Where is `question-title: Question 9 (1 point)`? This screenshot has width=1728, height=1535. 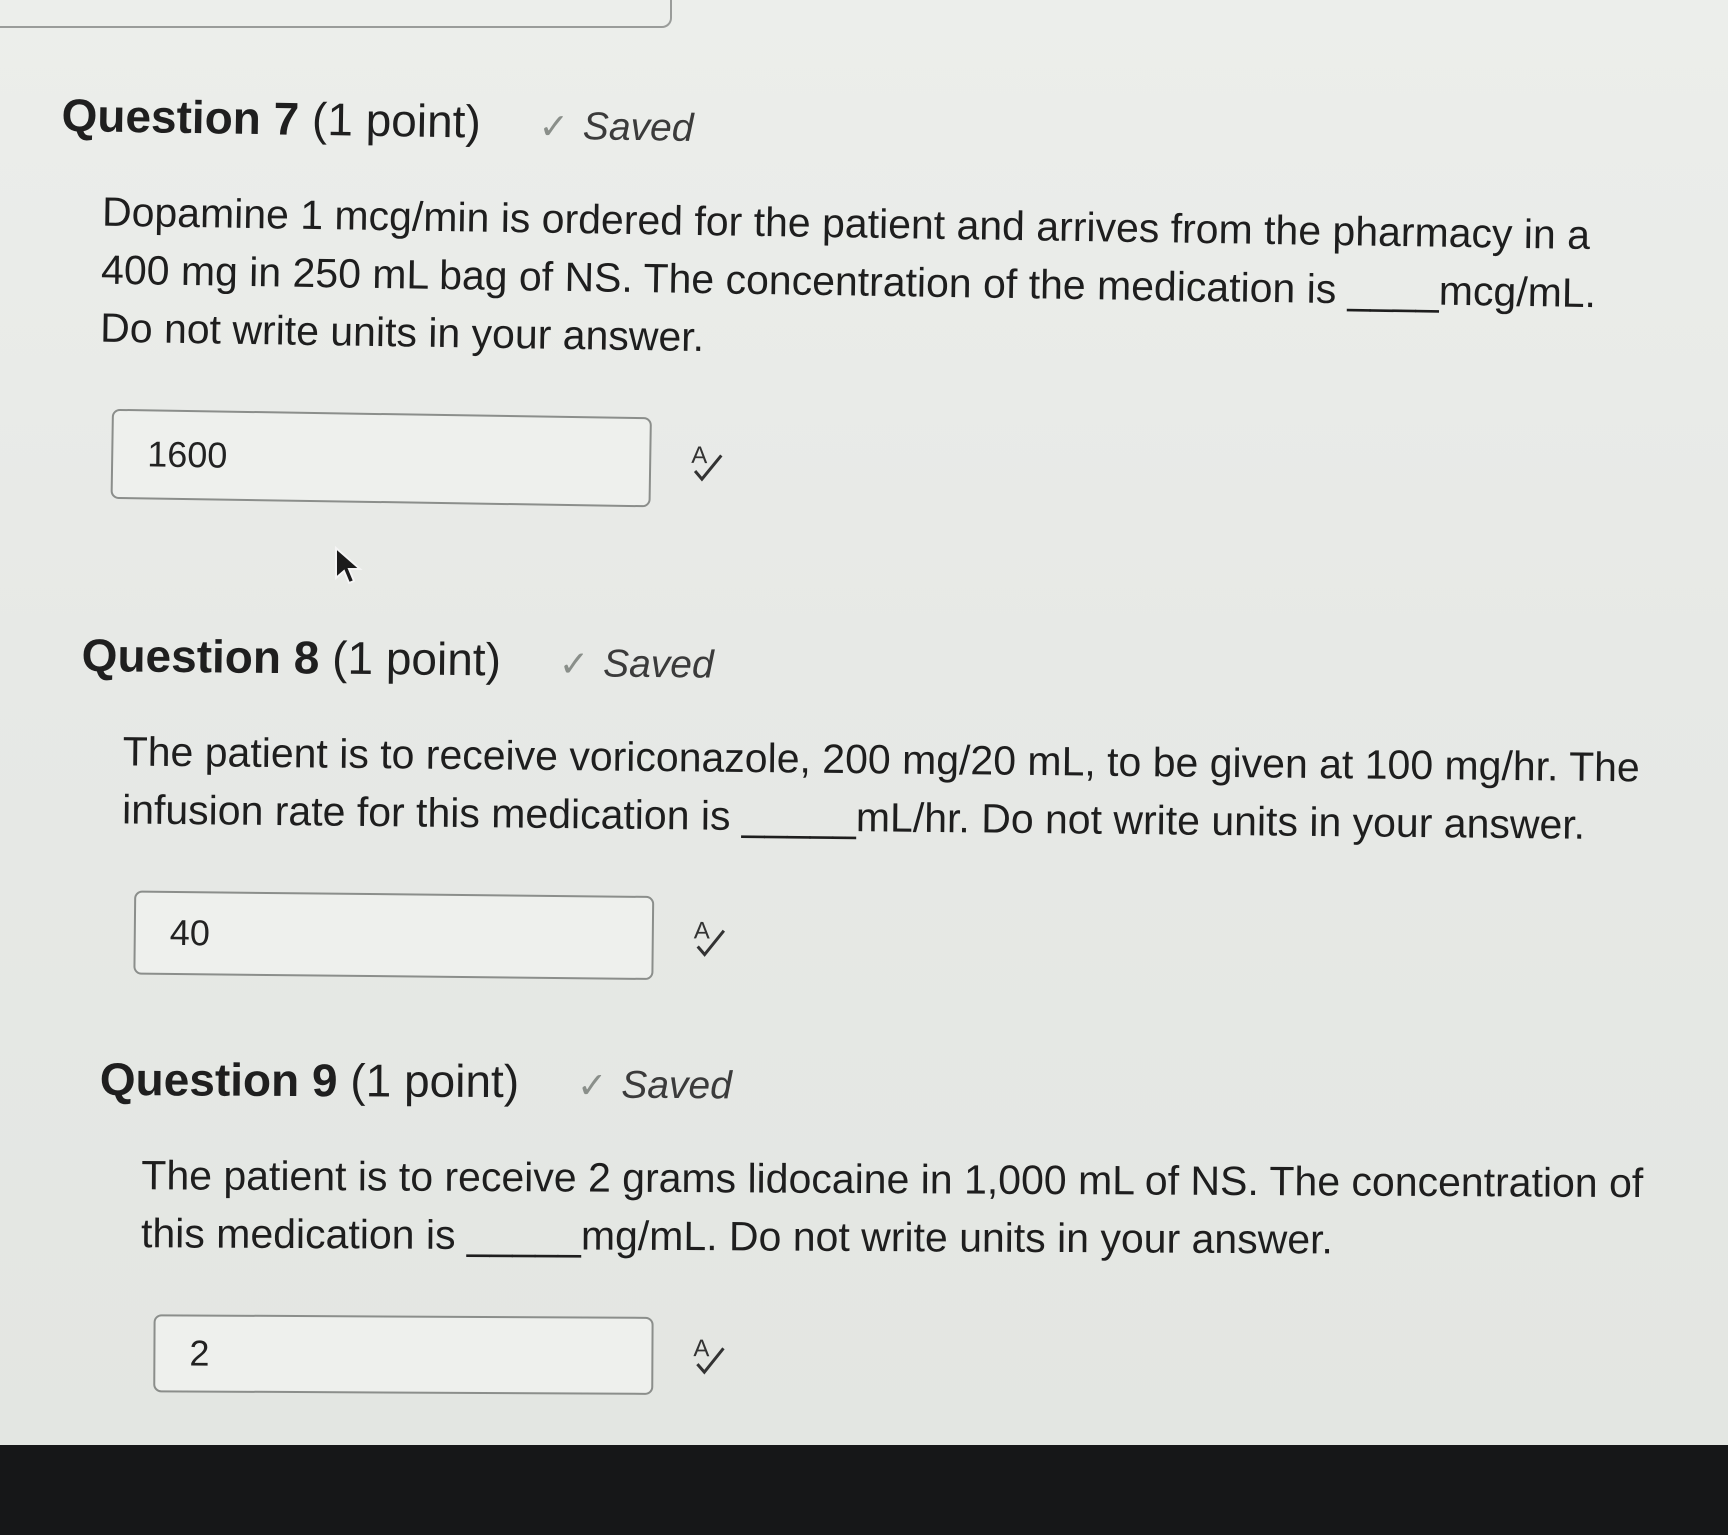 question-title: Question 9 (1 point) is located at coordinates (310, 1080).